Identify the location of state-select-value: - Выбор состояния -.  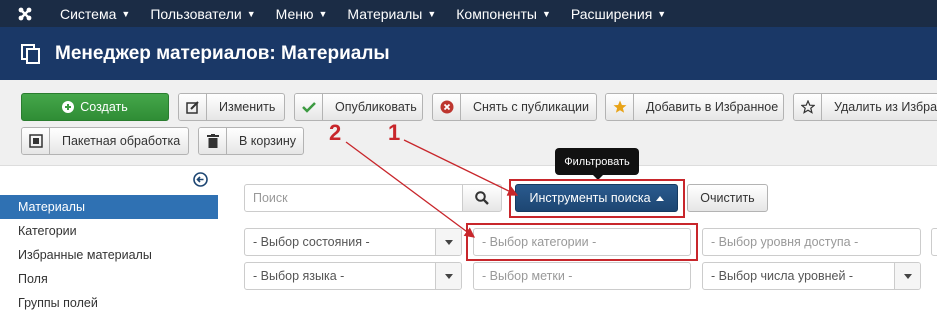
(311, 242).